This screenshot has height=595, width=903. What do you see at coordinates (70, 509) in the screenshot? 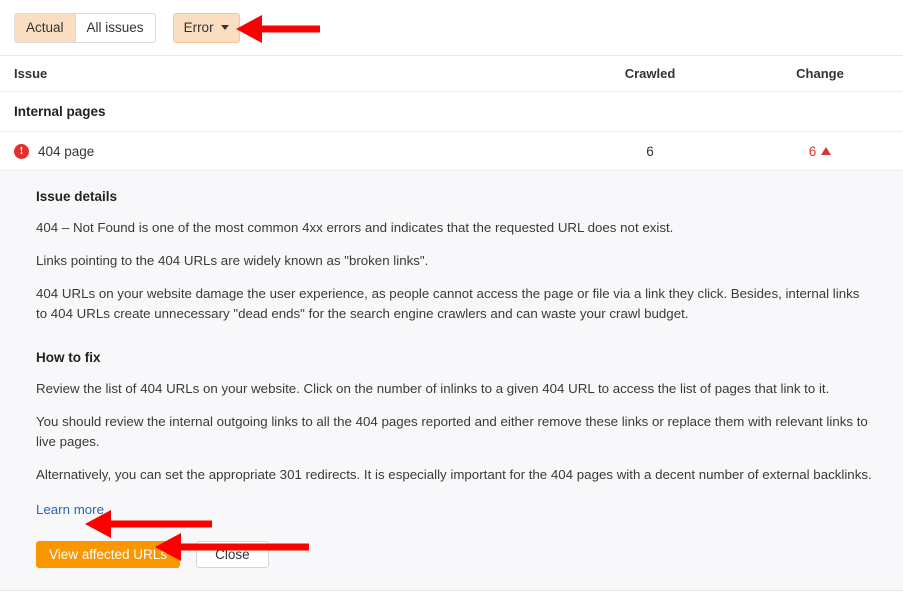
I see `learn-more-link: Learn more` at bounding box center [70, 509].